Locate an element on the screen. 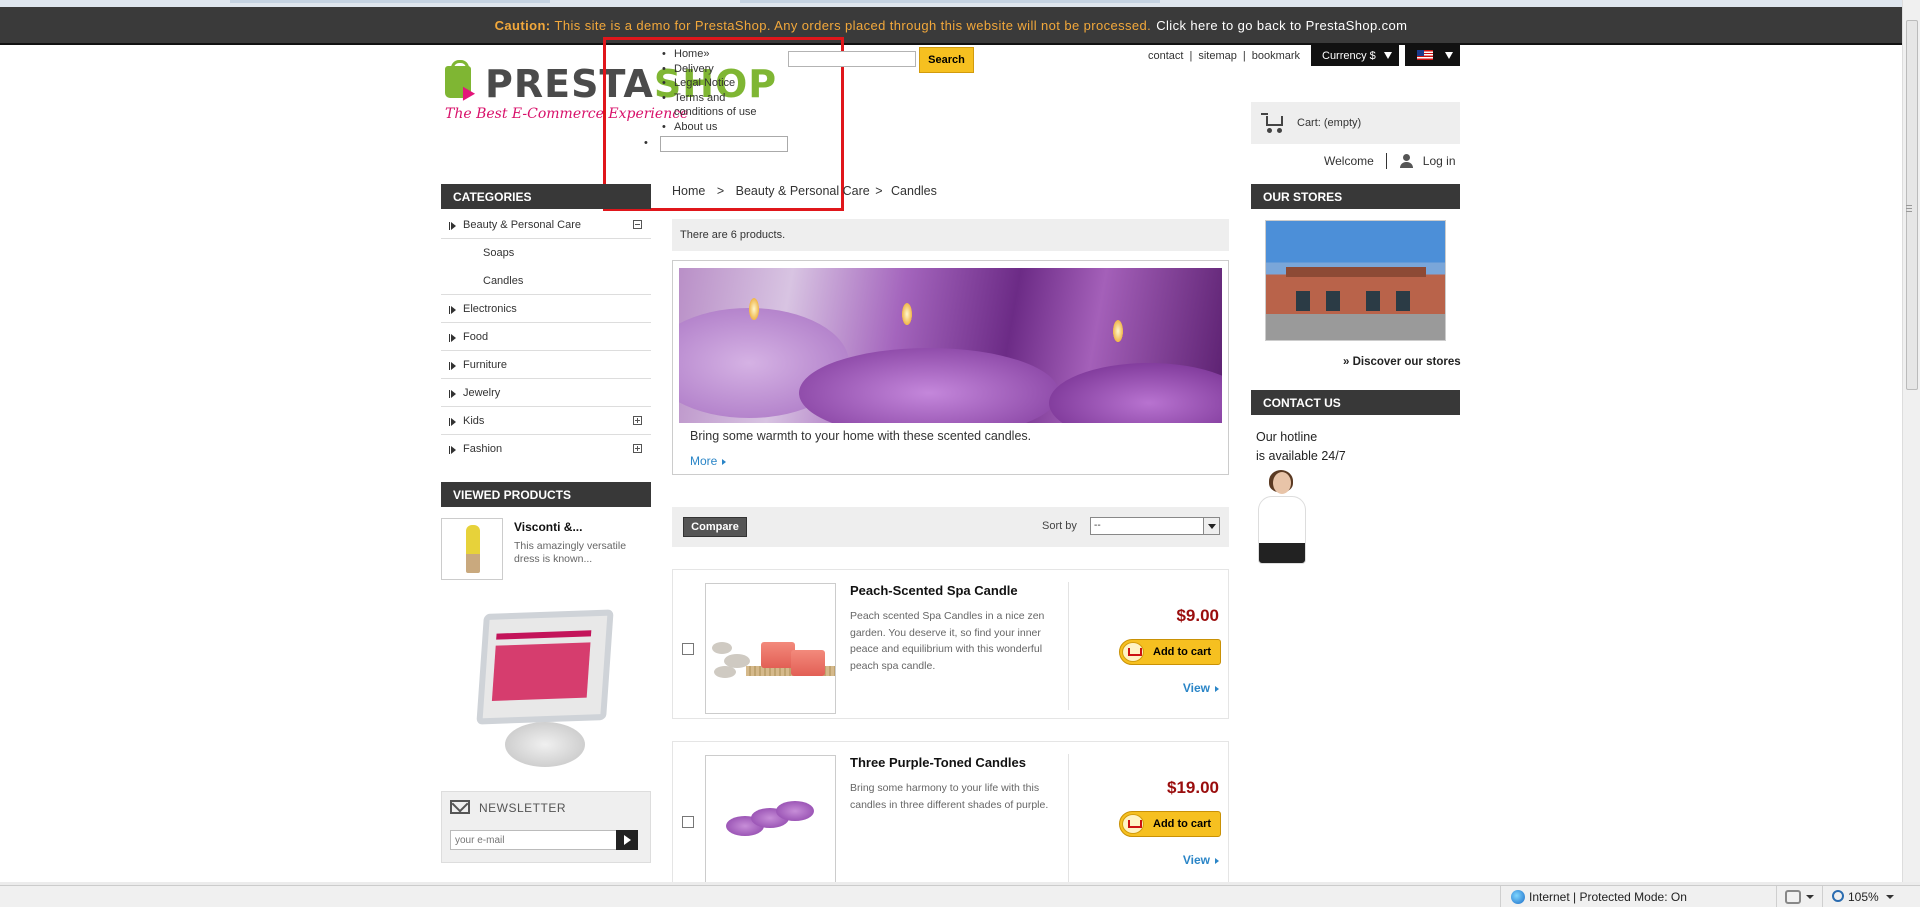  caution-label: Caution: is located at coordinates (522, 25).